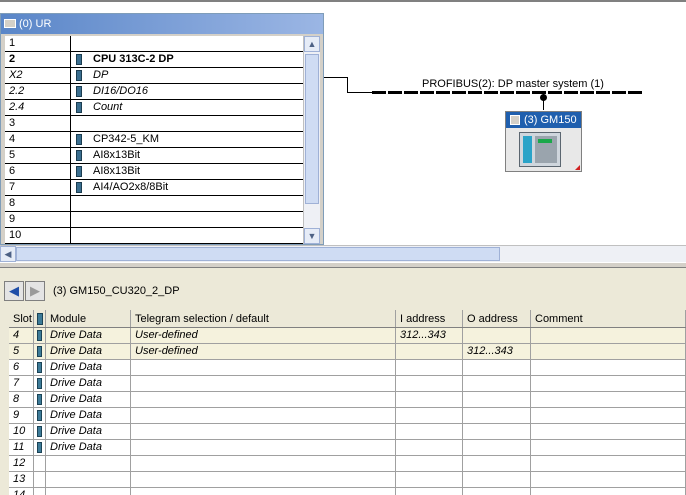  What do you see at coordinates (497, 318) in the screenshot?
I see `col-o-address: O address` at bounding box center [497, 318].